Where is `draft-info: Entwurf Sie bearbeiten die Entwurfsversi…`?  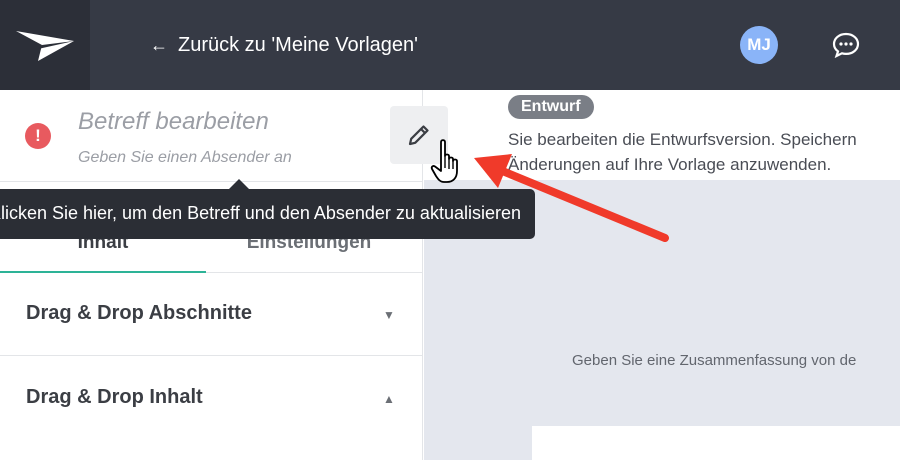 draft-info: Entwurf Sie bearbeiten die Entwurfsversi… is located at coordinates (687, 135).